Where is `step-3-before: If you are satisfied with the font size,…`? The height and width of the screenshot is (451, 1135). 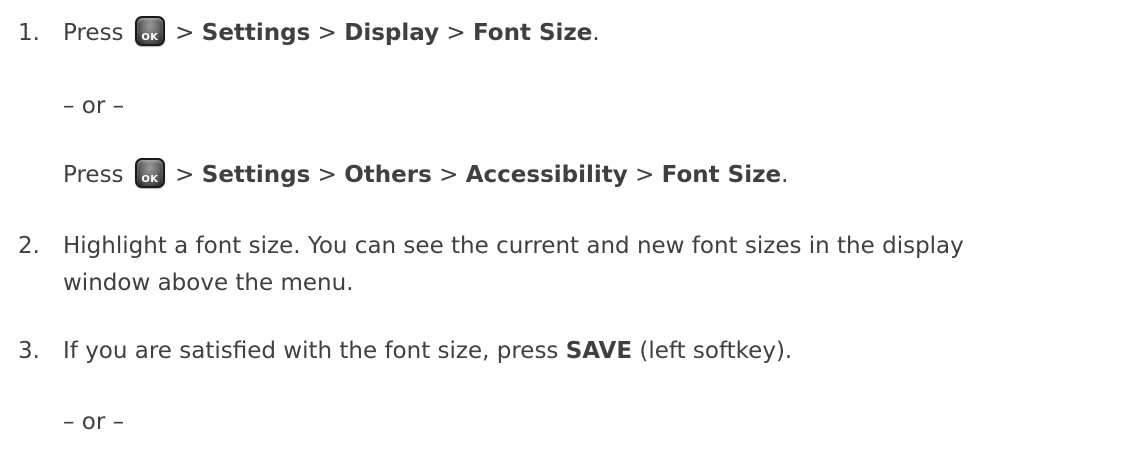 step-3-before: If you are satisfied with the font size,… is located at coordinates (311, 351).